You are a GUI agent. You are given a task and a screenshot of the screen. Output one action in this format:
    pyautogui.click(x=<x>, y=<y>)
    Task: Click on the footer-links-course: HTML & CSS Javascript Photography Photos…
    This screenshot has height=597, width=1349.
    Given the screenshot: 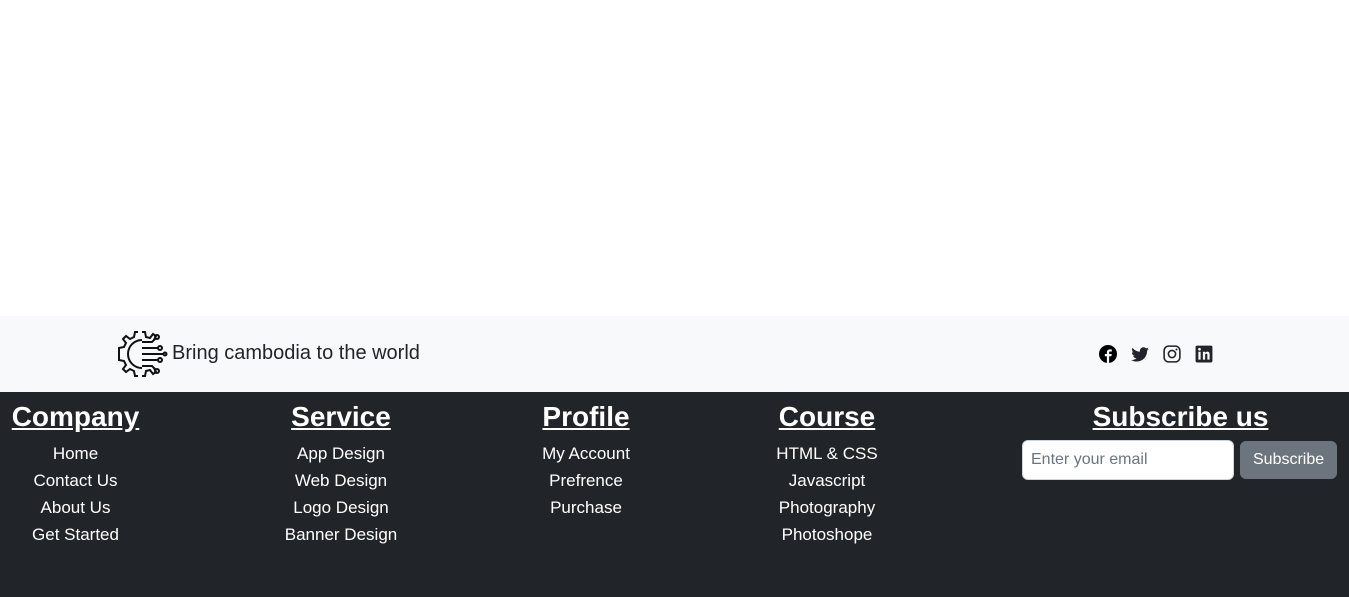 What is the action you would take?
    pyautogui.click(x=827, y=494)
    